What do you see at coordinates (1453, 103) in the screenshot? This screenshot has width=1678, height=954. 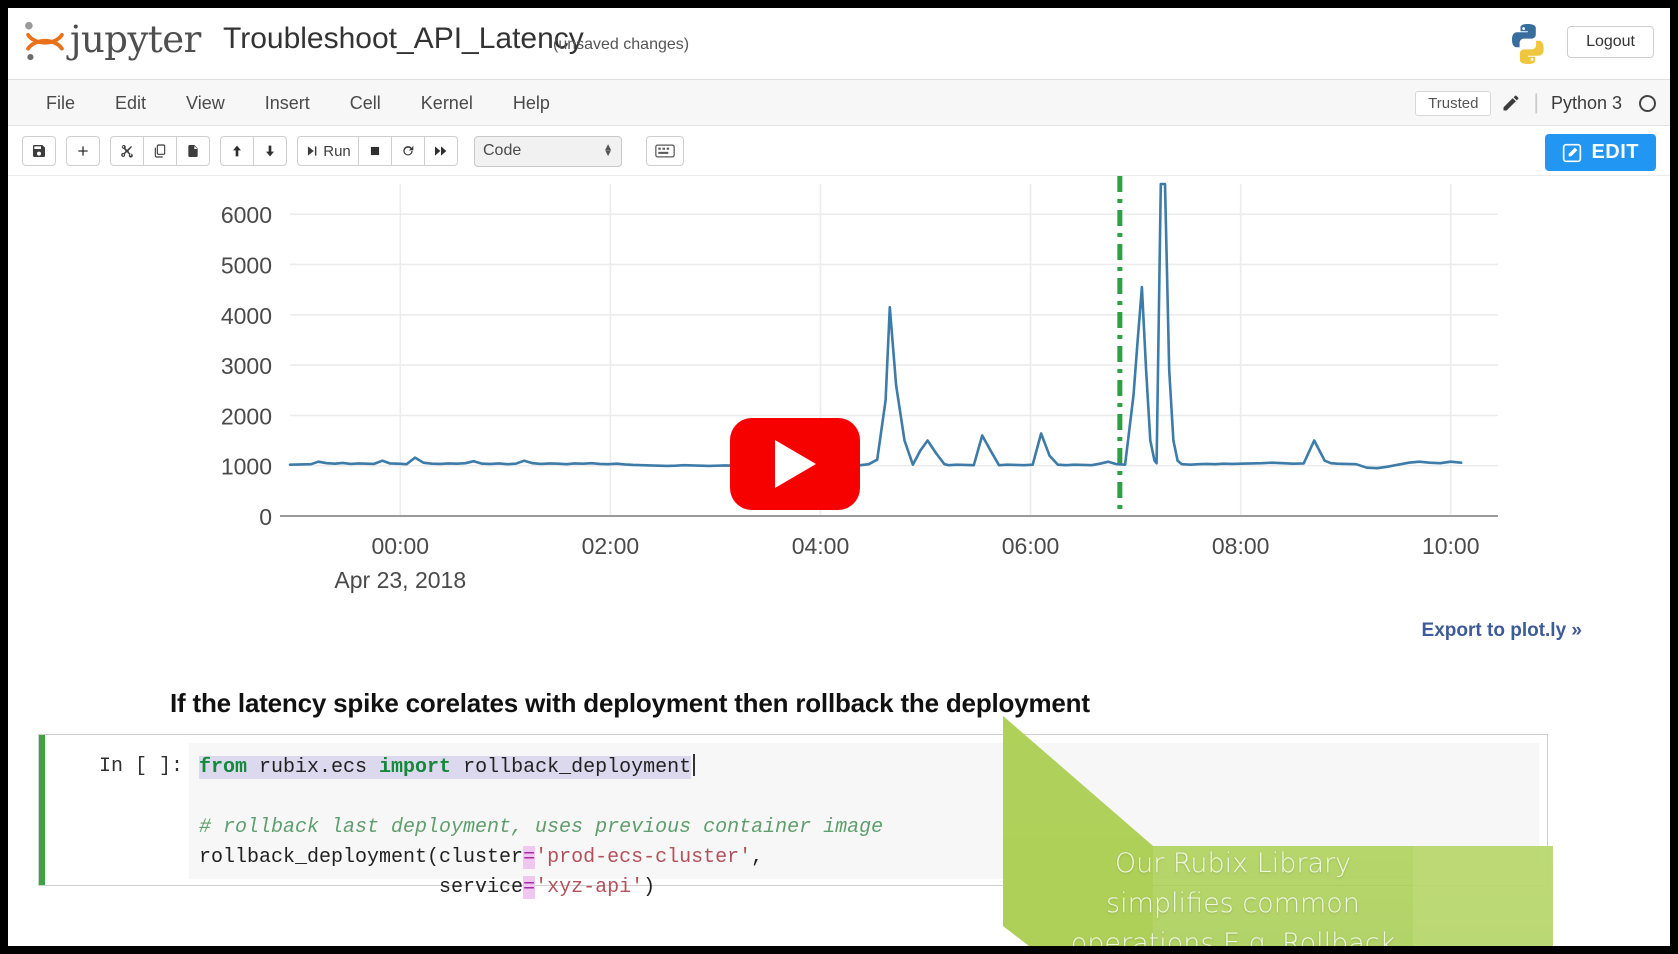 I see `trusted-badge: Trusted` at bounding box center [1453, 103].